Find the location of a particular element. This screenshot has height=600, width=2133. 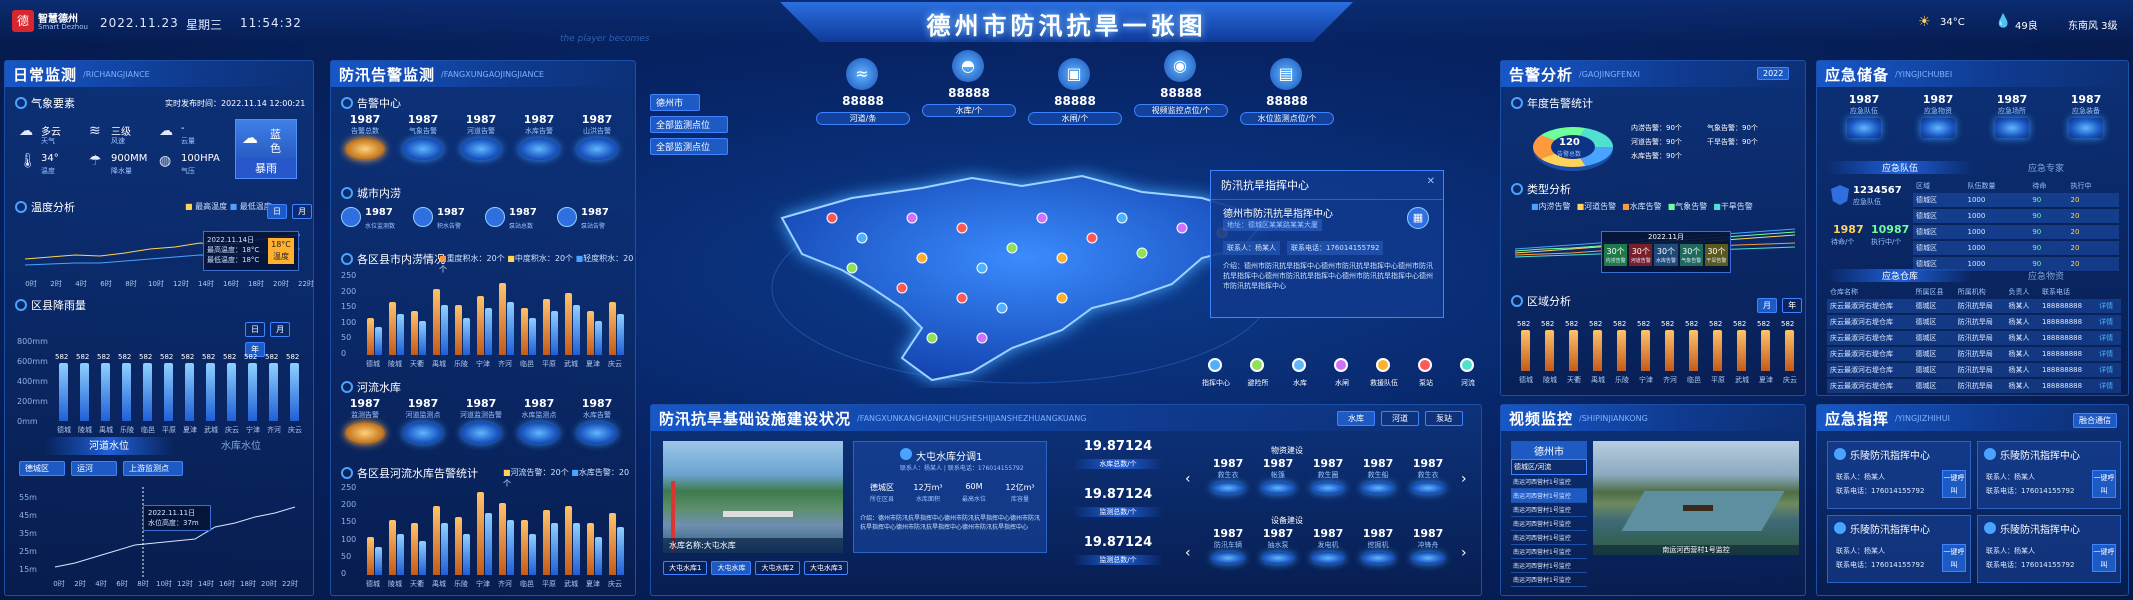

popup-title: 防汛抗旱指挥中心 is located at coordinates (1327, 185).